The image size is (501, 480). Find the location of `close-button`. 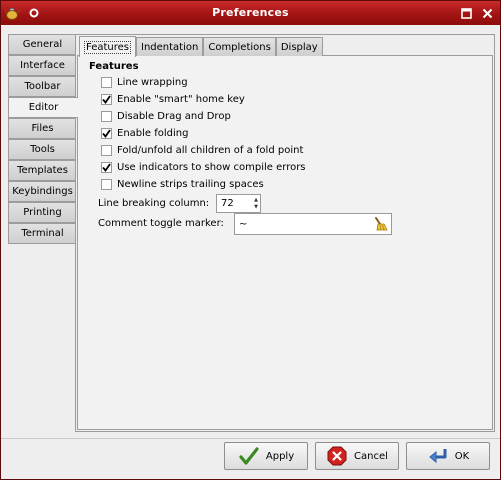

close-button is located at coordinates (487, 13).